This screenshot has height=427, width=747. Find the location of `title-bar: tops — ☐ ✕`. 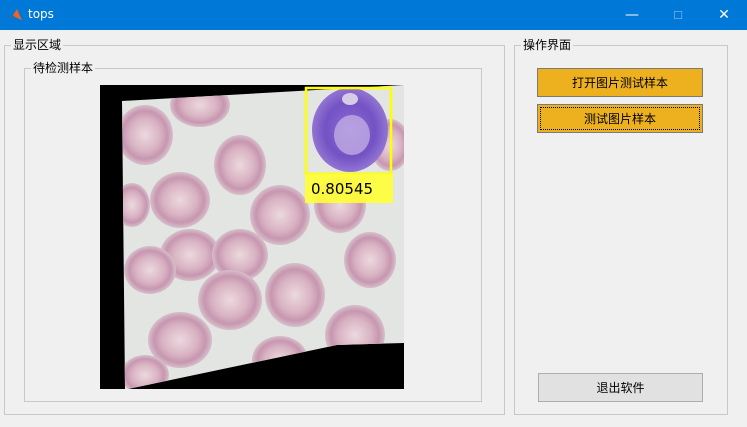

title-bar: tops — ☐ ✕ is located at coordinates (373, 15).